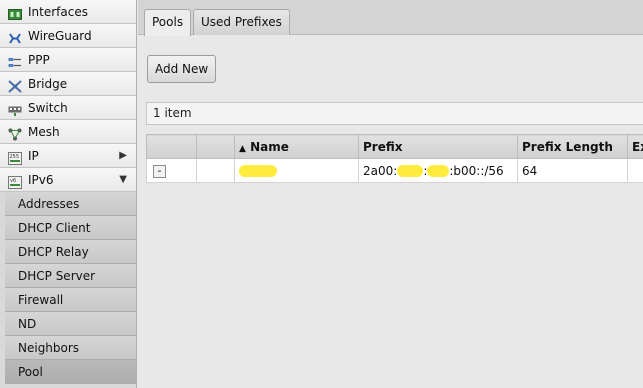 The width and height of the screenshot is (643, 388). What do you see at coordinates (41, 180) in the screenshot?
I see `sidebar-item-label: IPv6` at bounding box center [41, 180].